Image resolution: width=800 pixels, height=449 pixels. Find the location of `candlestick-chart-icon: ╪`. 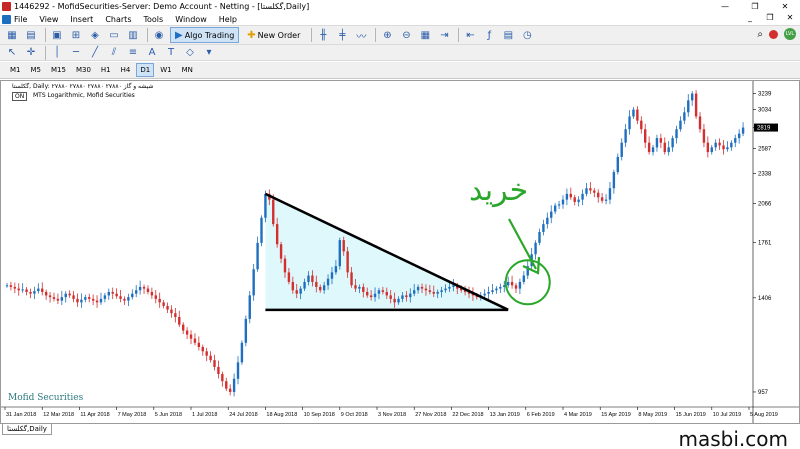

candlestick-chart-icon: ╪ is located at coordinates (342, 35).